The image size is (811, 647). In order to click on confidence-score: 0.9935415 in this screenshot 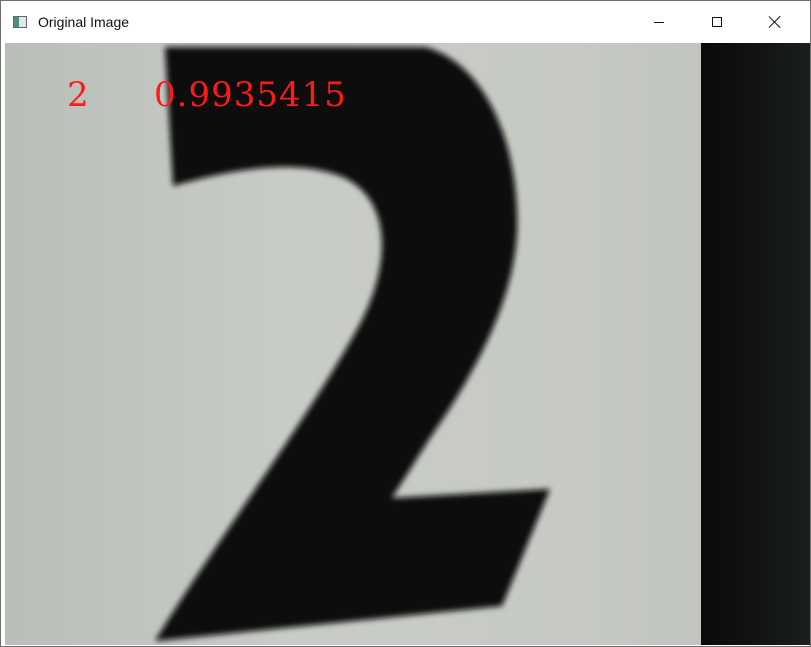, I will do `click(250, 95)`.